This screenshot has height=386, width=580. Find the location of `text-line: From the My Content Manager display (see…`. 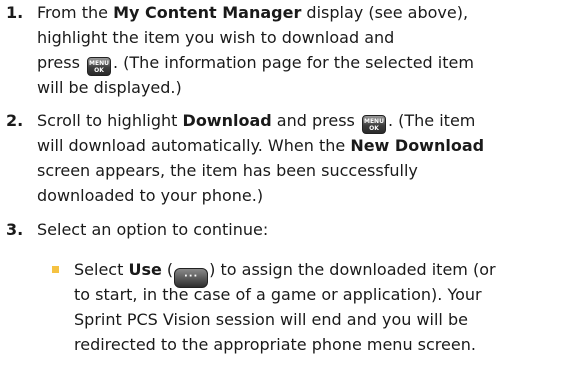

text-line: From the My Content Manager display (see… is located at coordinates (308, 12).